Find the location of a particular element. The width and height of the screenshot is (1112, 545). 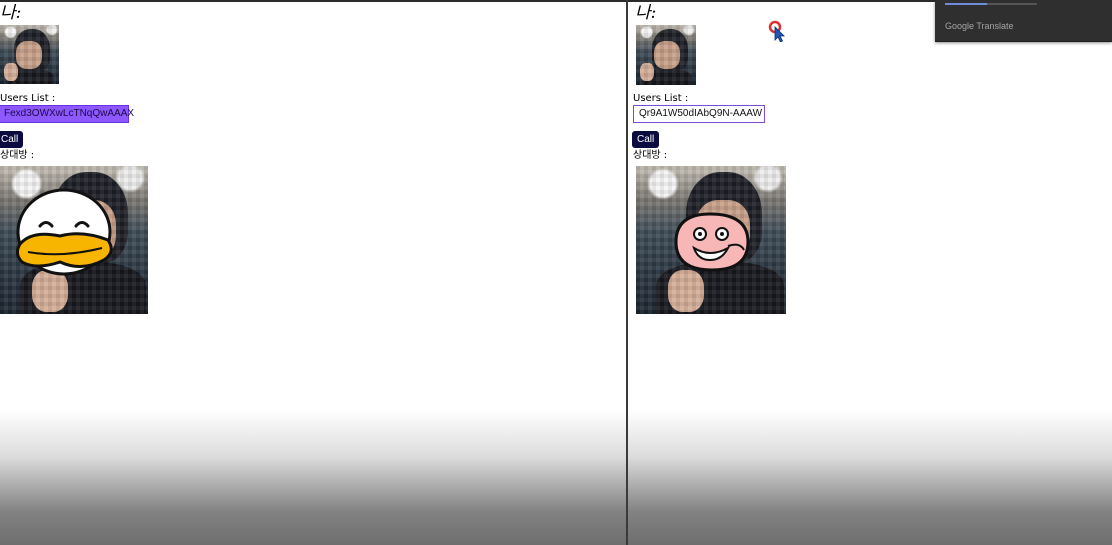

duck-sticker is located at coordinates (64, 232).